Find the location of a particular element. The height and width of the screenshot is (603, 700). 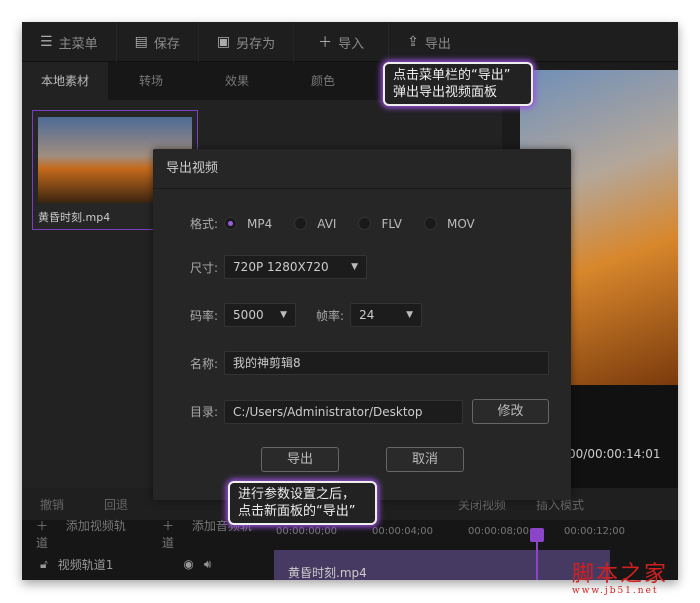

format-mp4-radio: MP4 is located at coordinates (248, 224).